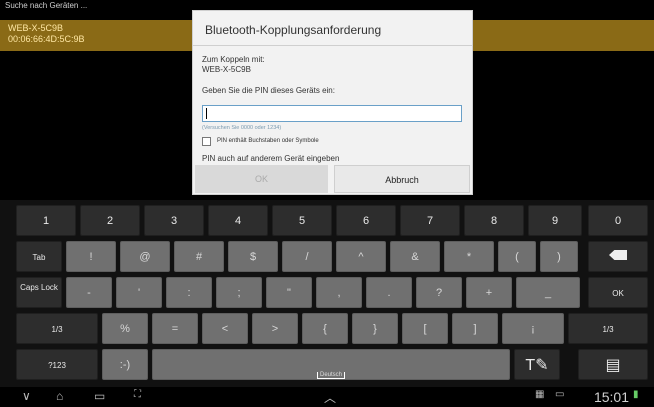  Describe the element at coordinates (137, 394) in the screenshot. I see `screenshot-icon: ⛶` at that location.